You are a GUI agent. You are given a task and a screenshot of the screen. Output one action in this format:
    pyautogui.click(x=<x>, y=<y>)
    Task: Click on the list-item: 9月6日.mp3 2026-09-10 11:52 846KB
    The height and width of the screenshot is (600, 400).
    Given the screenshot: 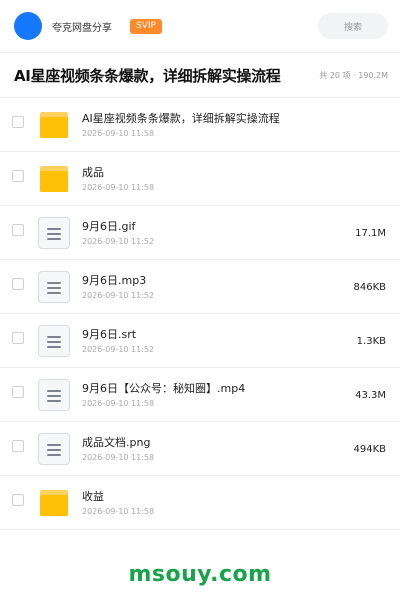 What is the action you would take?
    pyautogui.click(x=200, y=287)
    